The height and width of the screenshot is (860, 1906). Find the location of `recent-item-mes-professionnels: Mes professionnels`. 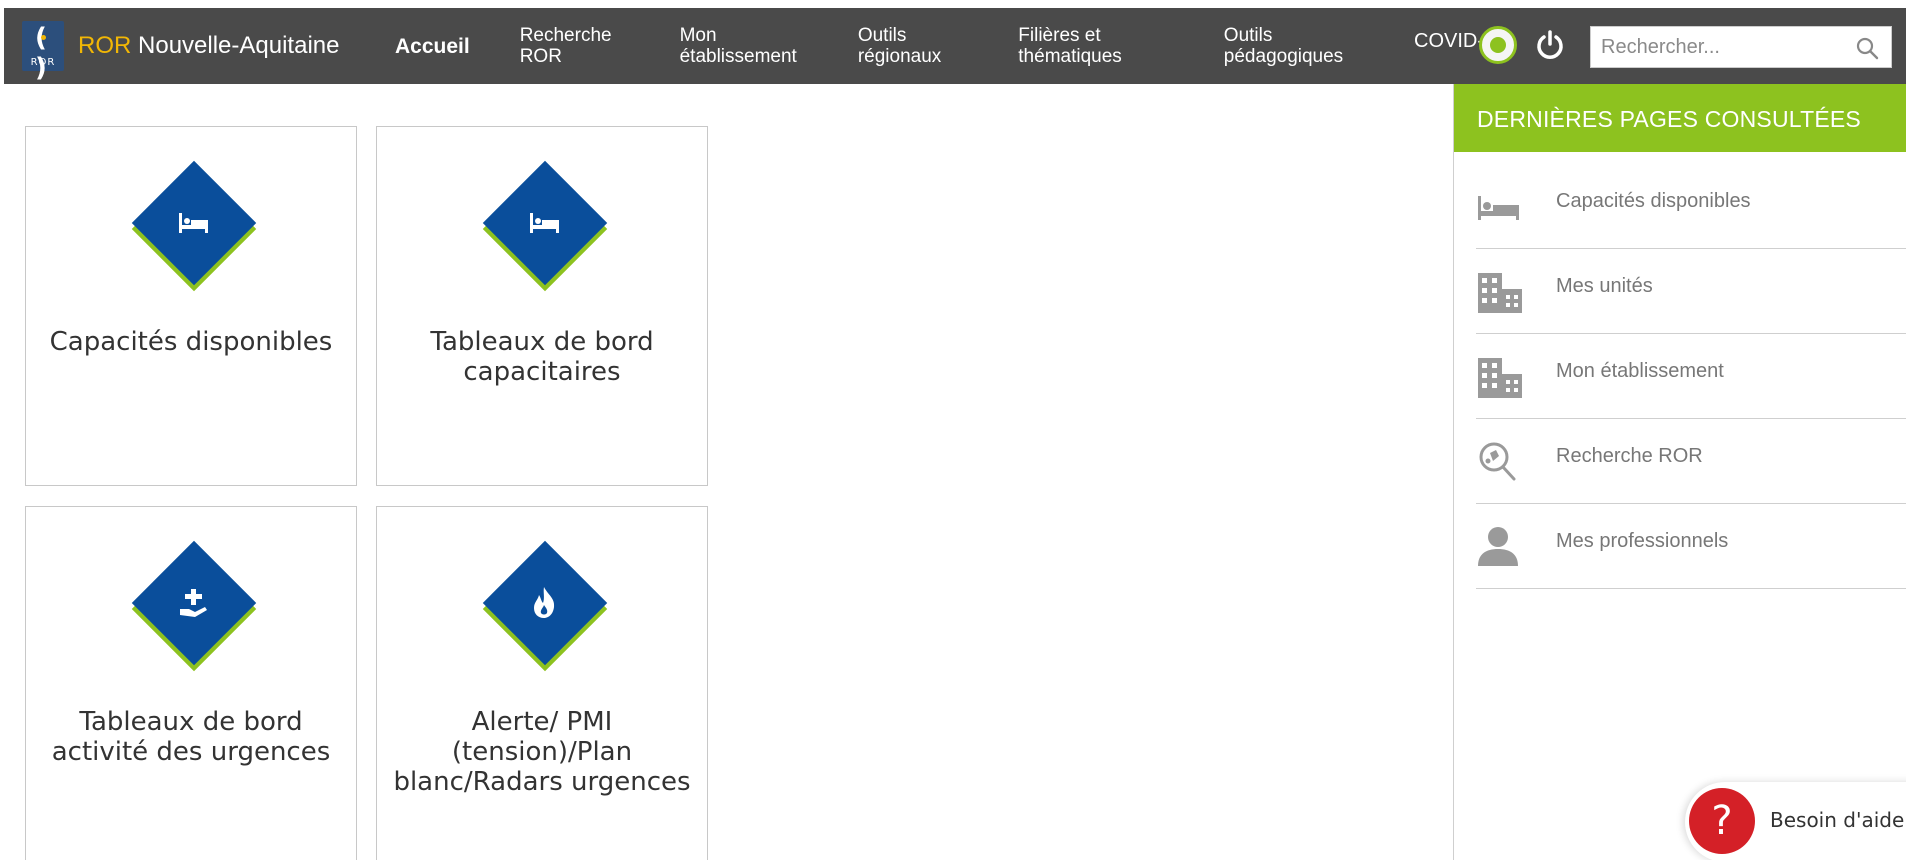

recent-item-mes-professionnels: Mes professionnels is located at coordinates (1691, 546).